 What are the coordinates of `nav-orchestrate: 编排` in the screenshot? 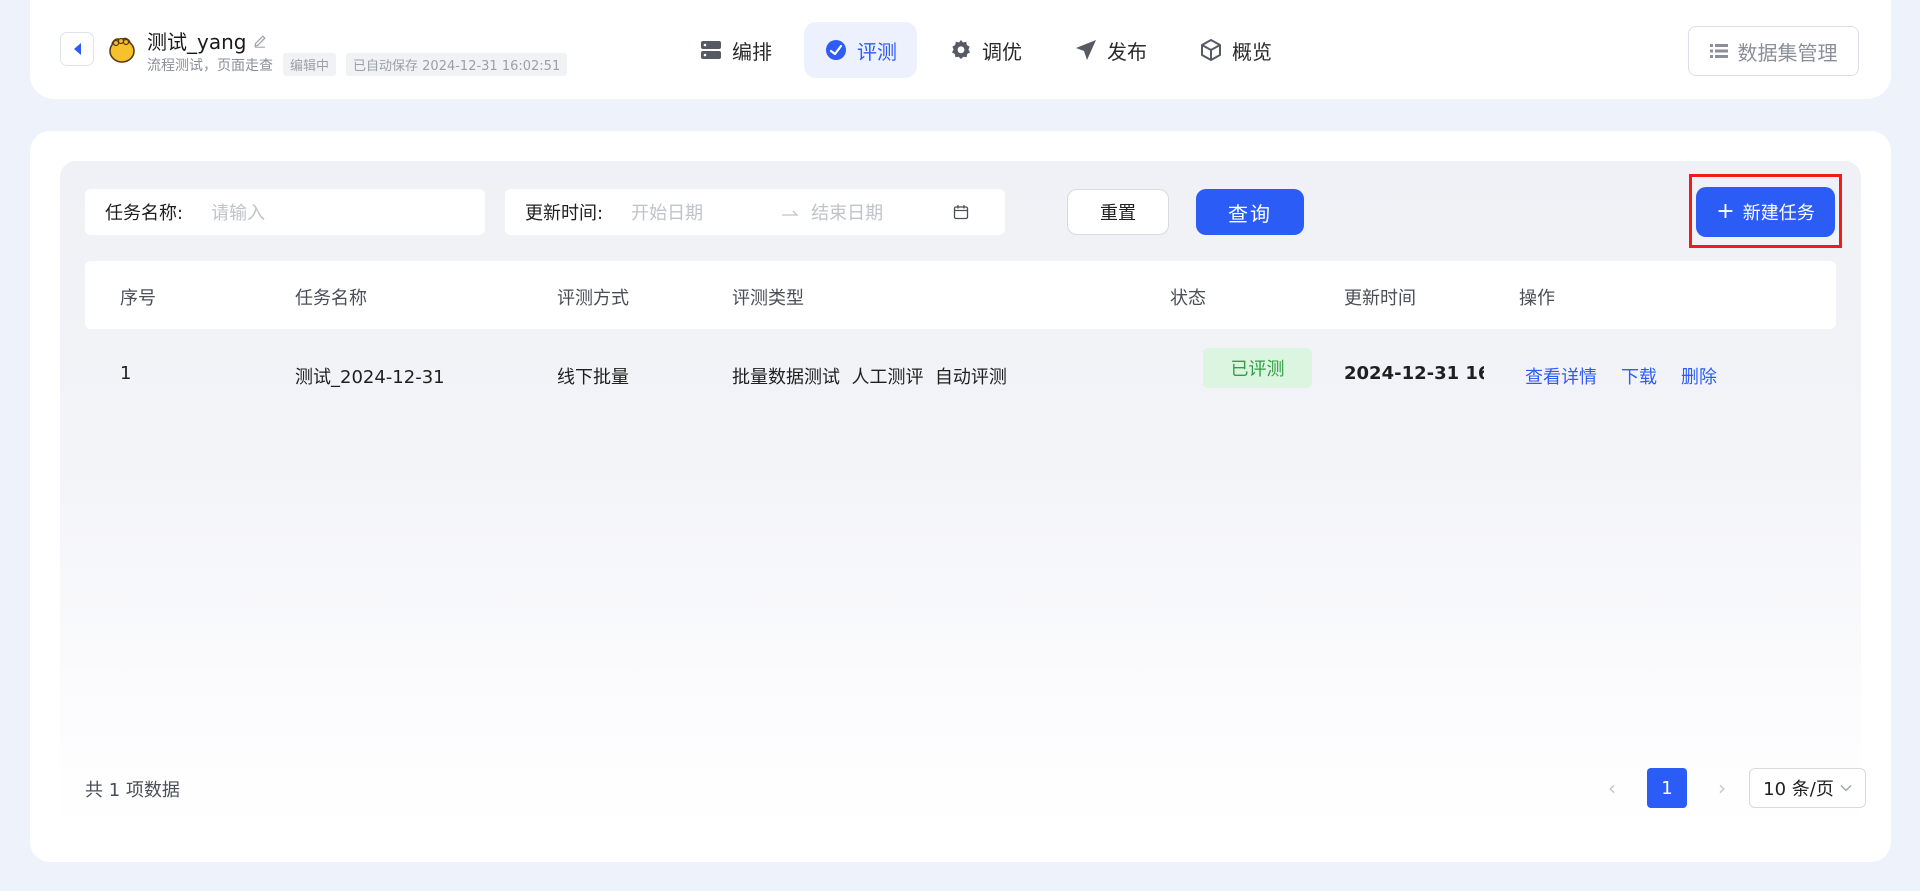 It's located at (735, 50).